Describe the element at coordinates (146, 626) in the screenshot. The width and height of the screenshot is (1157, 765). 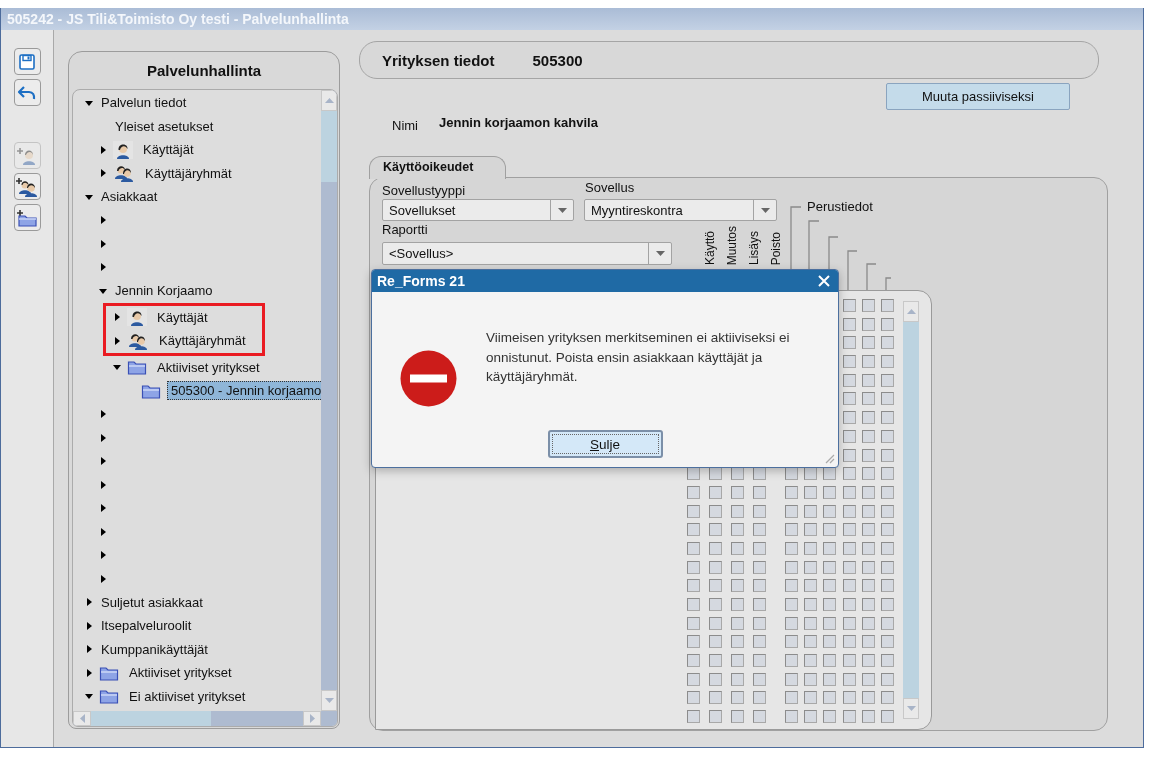
I see `tree-item: Itsepalveluroolit` at that location.